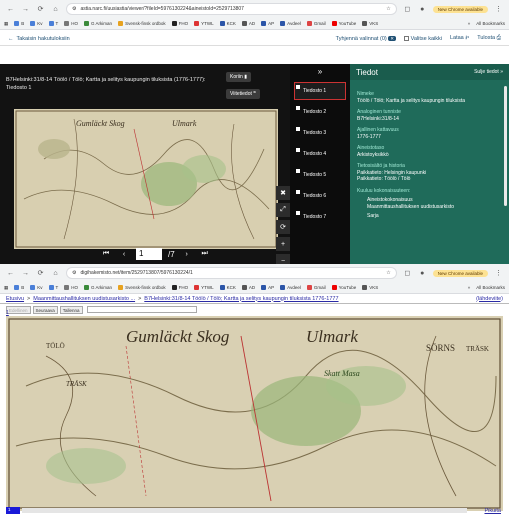  I want to click on file-item: Tiedosto 7, so click(320, 217).